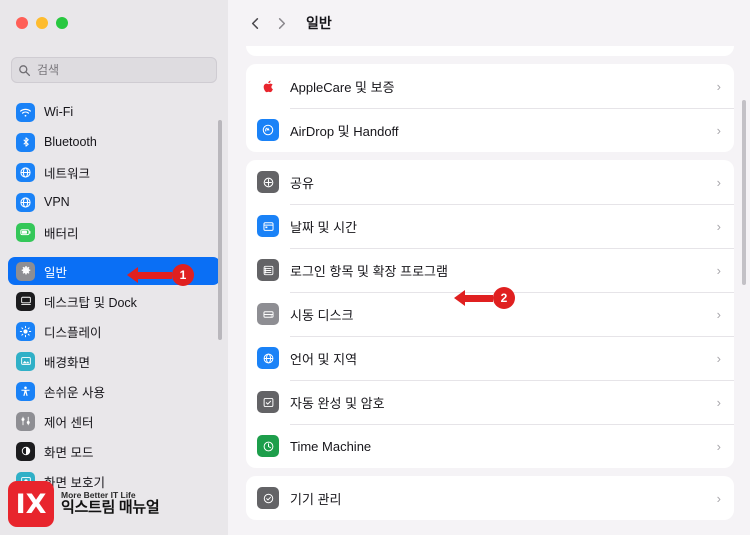 The image size is (750, 535). I want to click on accessibility-icon, so click(25, 391).